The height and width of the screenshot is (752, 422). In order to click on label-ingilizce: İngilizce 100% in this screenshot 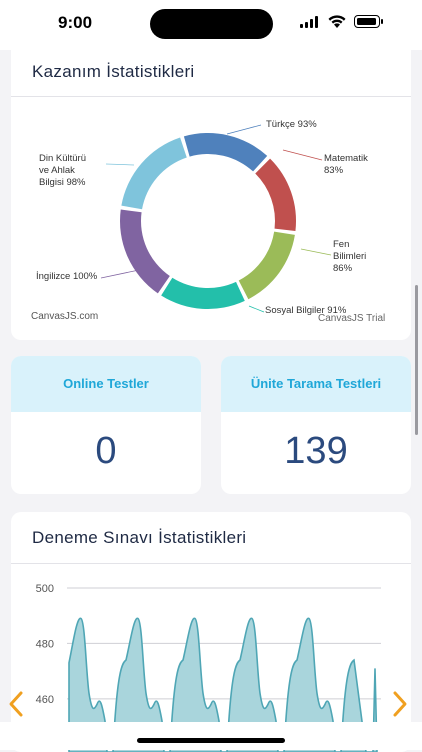, I will do `click(67, 276)`.